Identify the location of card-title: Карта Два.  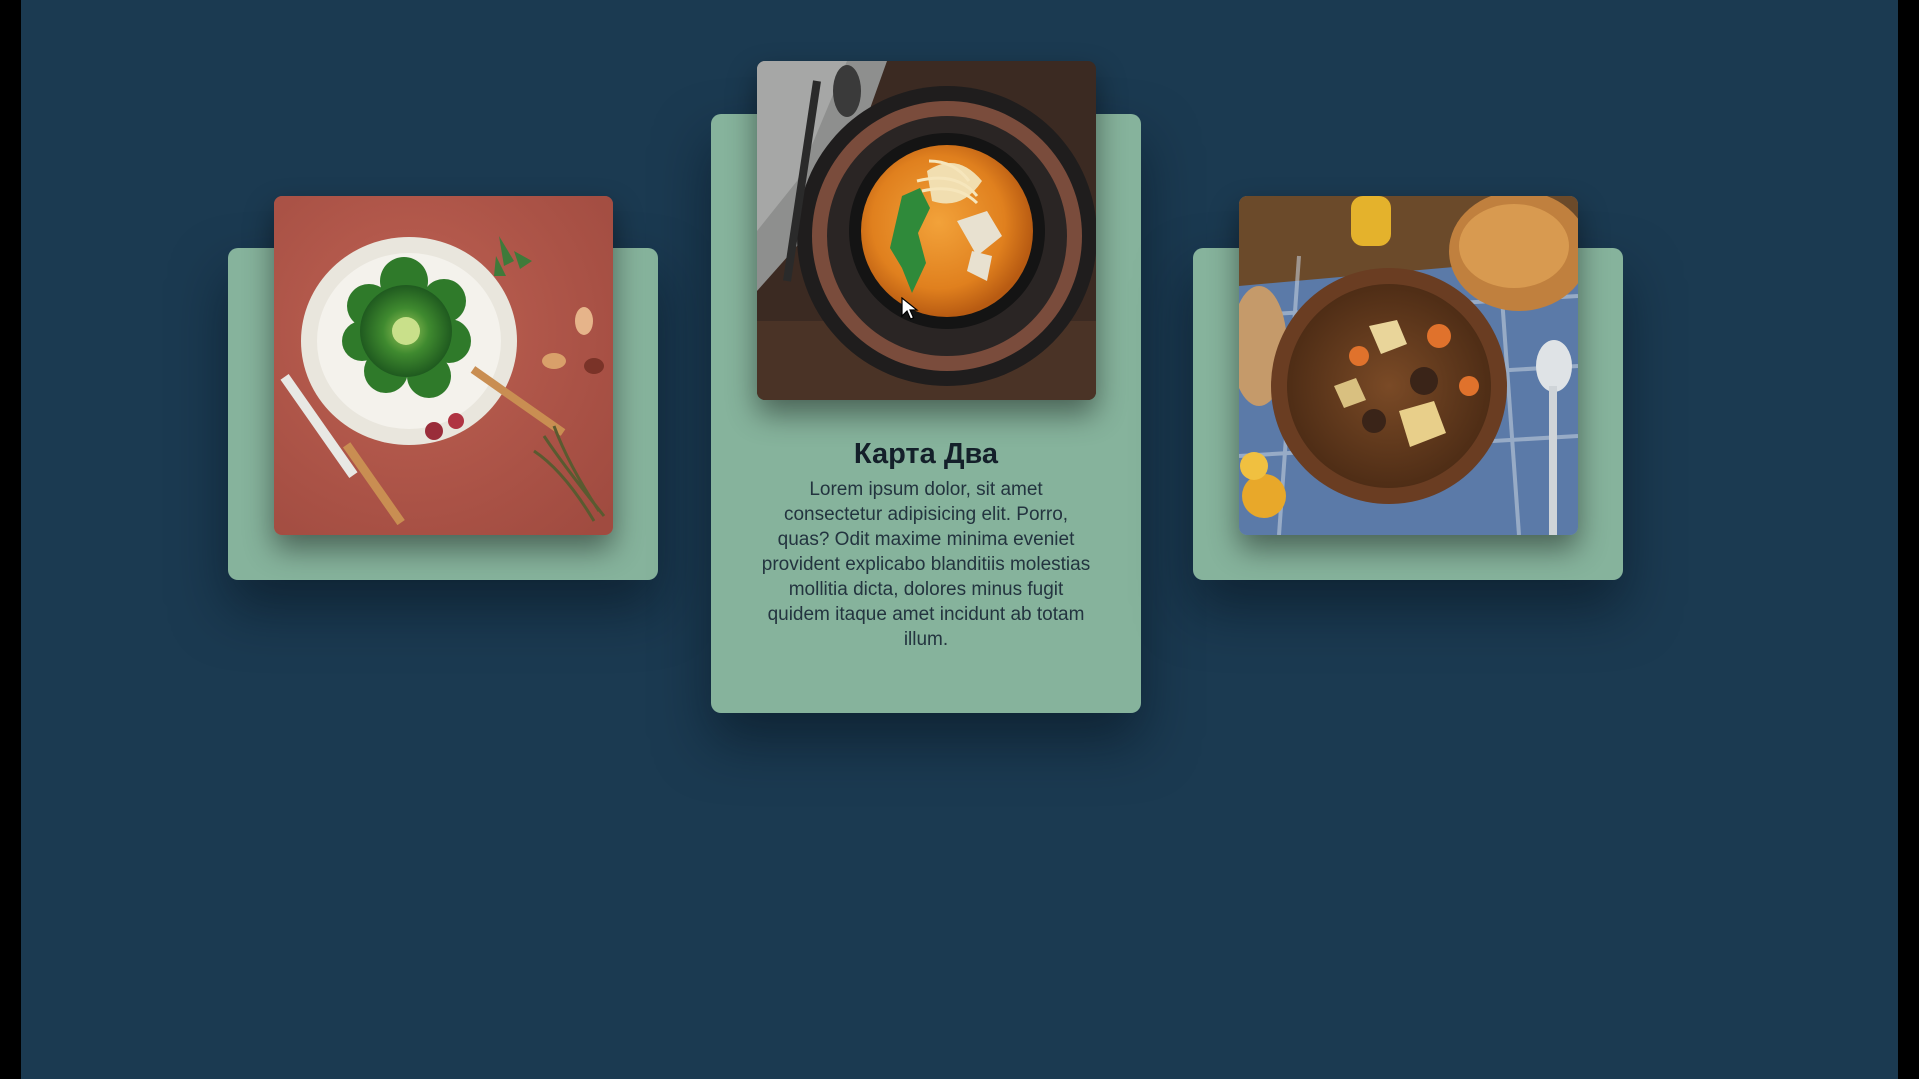
(926, 454).